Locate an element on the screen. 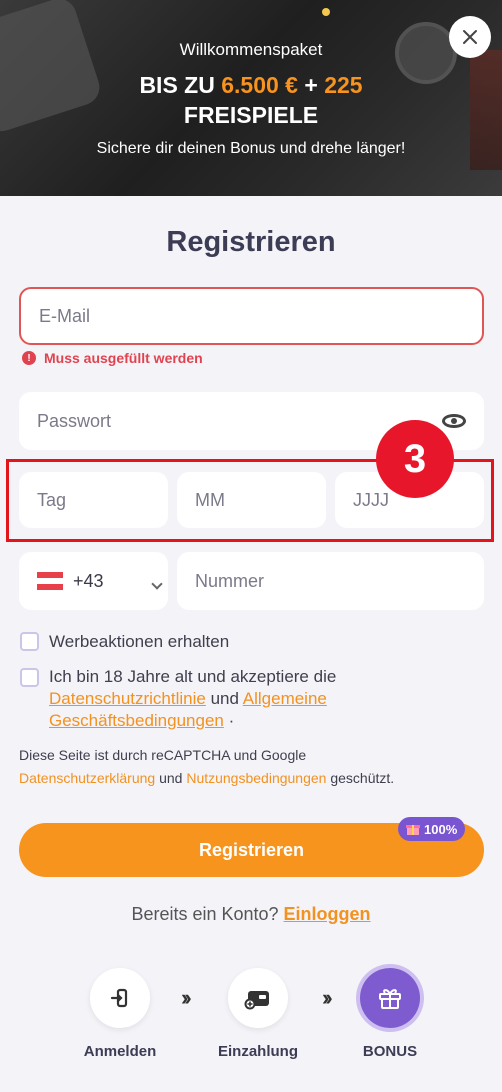 The width and height of the screenshot is (502, 1092). chevron-down-icon is located at coordinates (157, 584).